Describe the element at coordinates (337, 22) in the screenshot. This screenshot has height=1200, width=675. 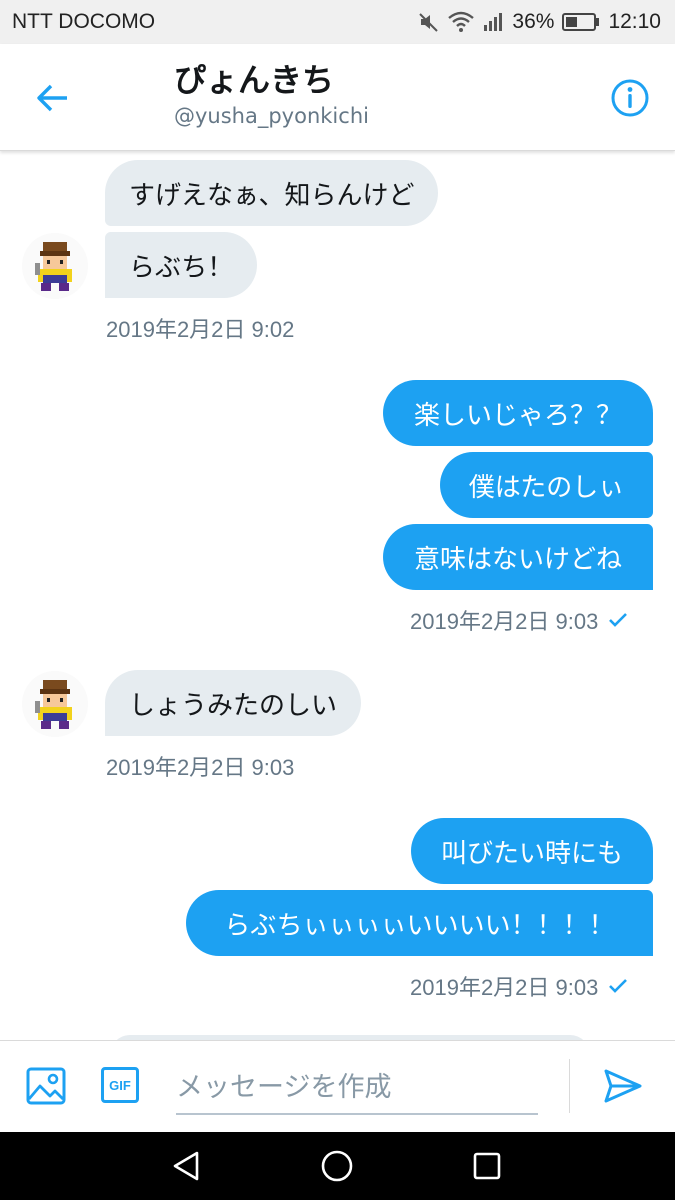
I see `status-bar: NTT DOCOMO 36% 12:10` at that location.